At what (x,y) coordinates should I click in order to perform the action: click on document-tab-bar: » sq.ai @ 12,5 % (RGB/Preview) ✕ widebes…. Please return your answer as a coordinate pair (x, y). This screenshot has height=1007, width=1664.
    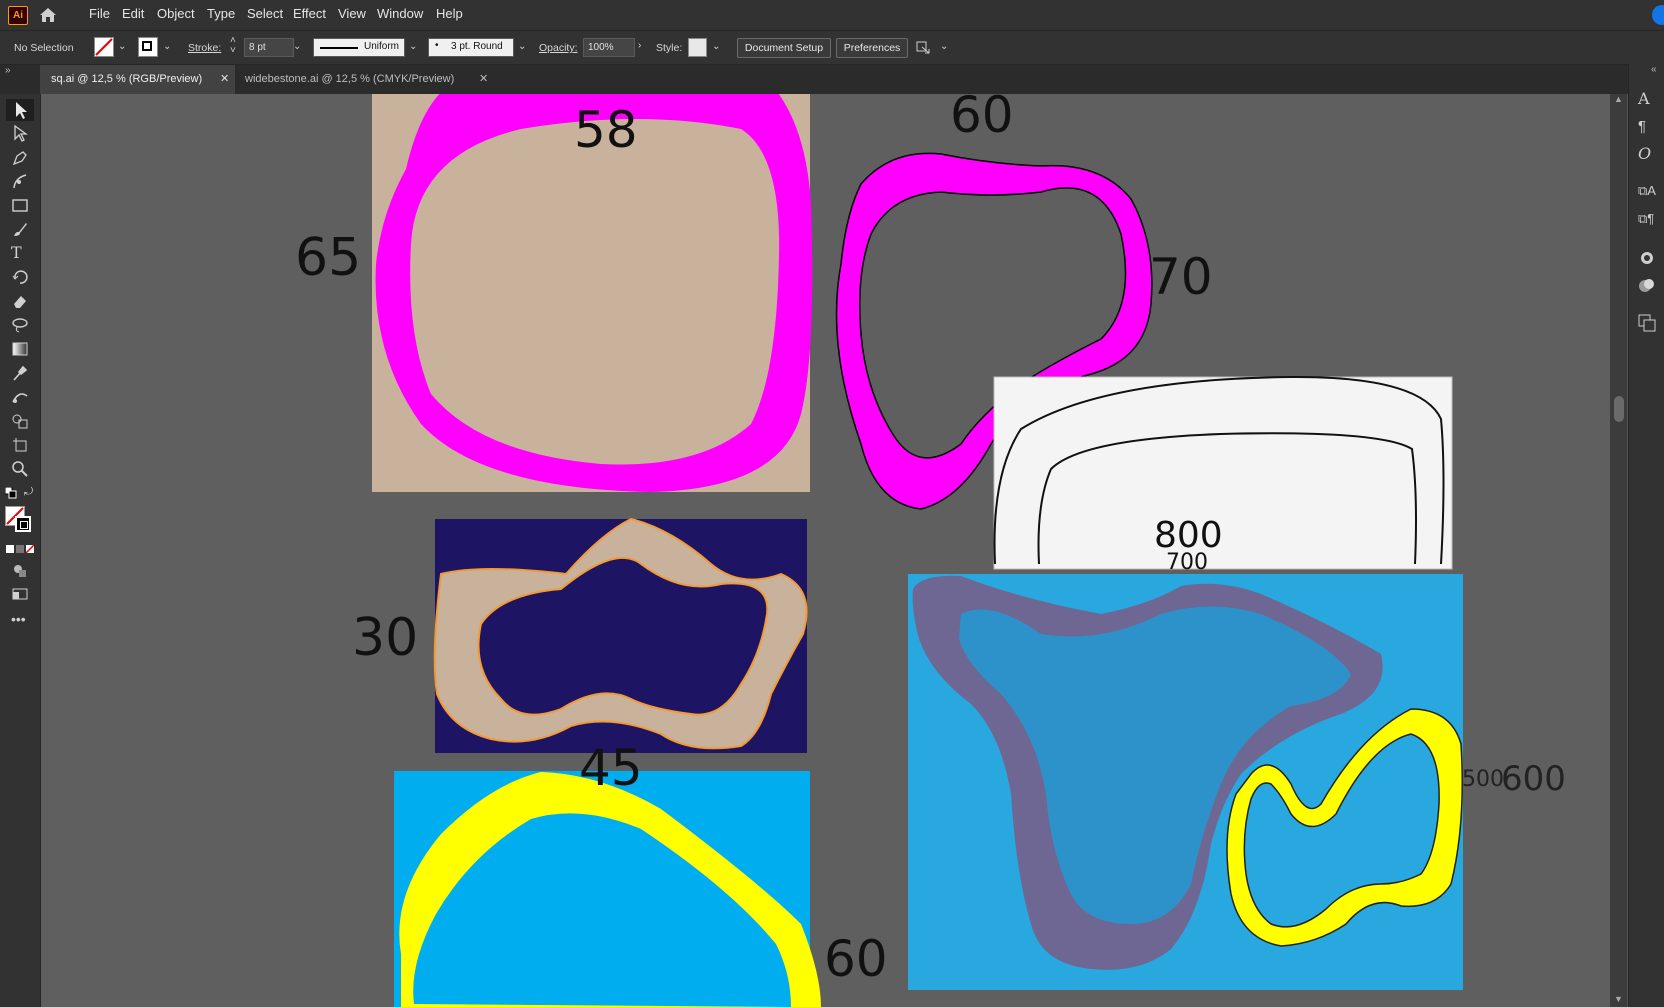
    Looking at the image, I should click on (832, 79).